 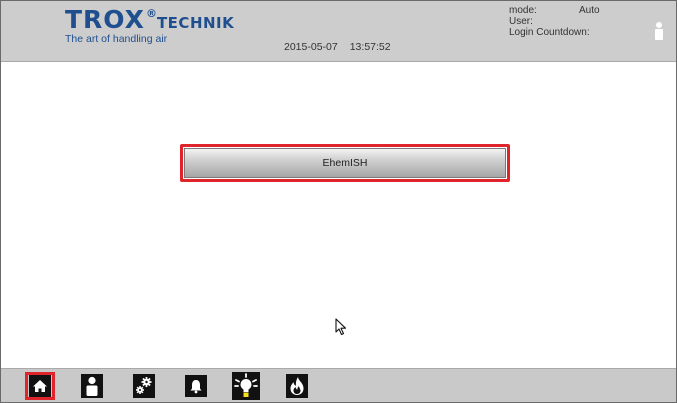 I want to click on countdown-row: Login Countdown:, so click(x=554, y=32).